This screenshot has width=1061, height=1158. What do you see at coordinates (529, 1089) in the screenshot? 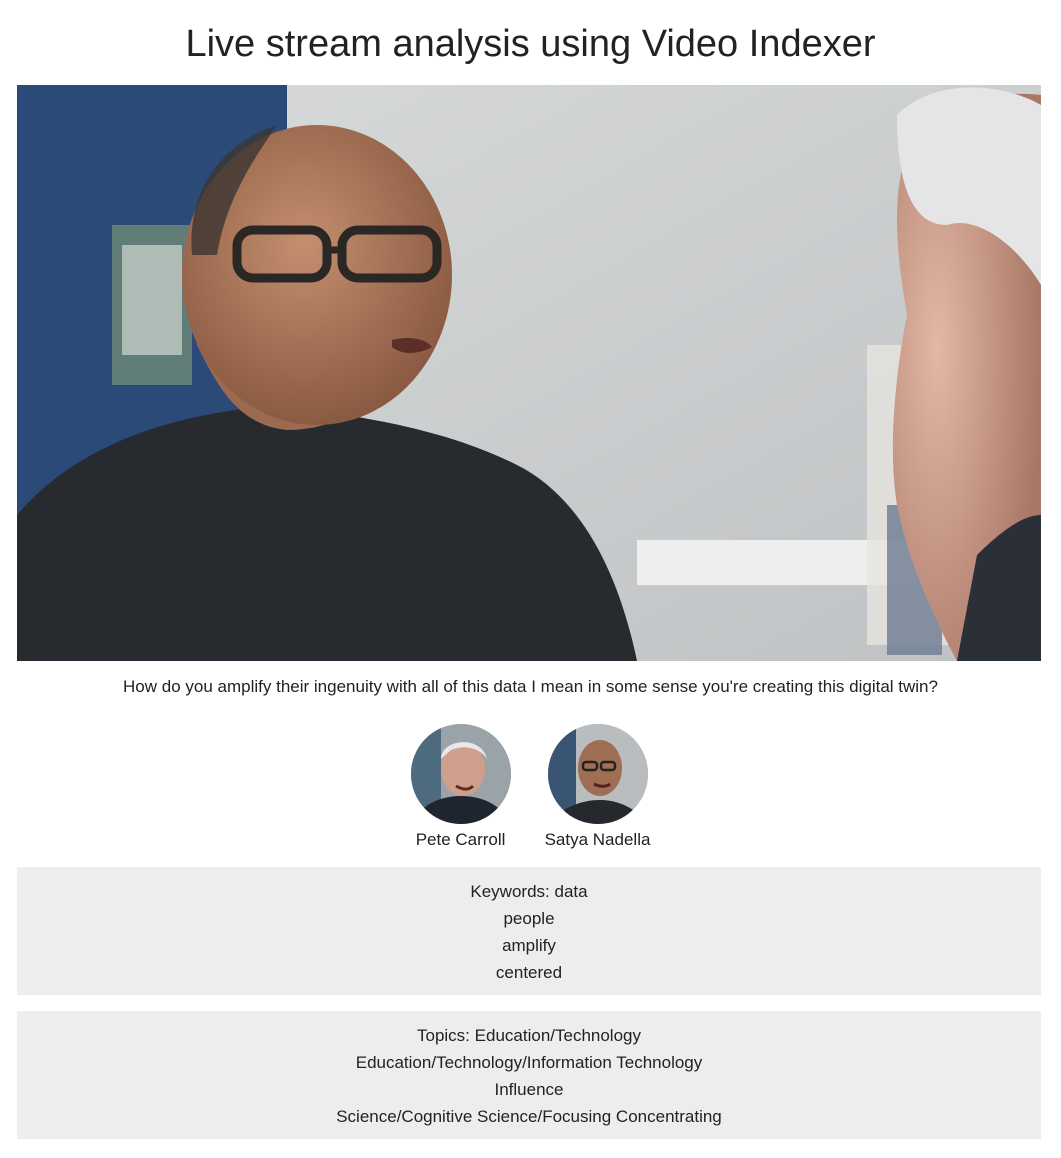
I see `topic-item: Influence` at bounding box center [529, 1089].